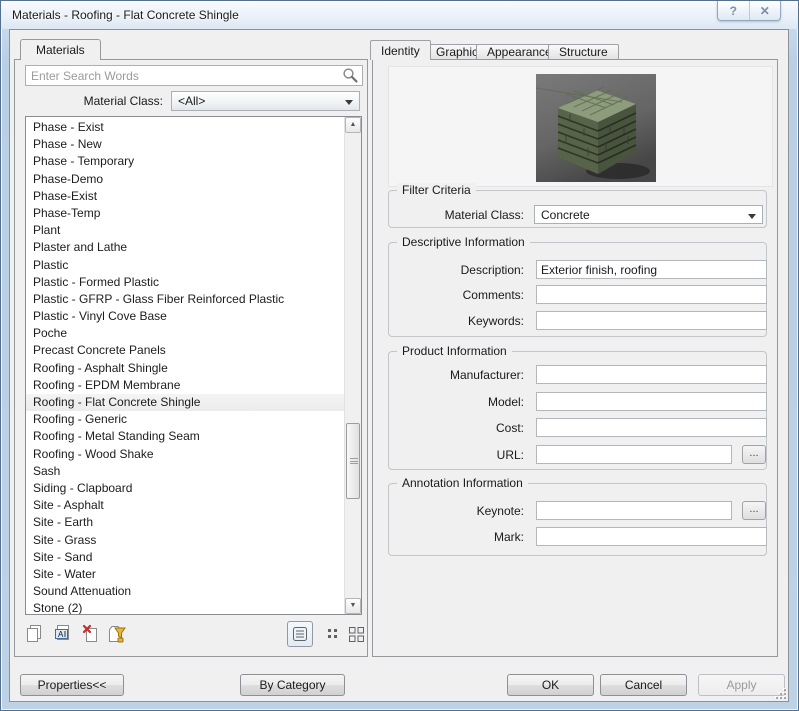  I want to click on material-class-value: <All>, so click(192, 101).